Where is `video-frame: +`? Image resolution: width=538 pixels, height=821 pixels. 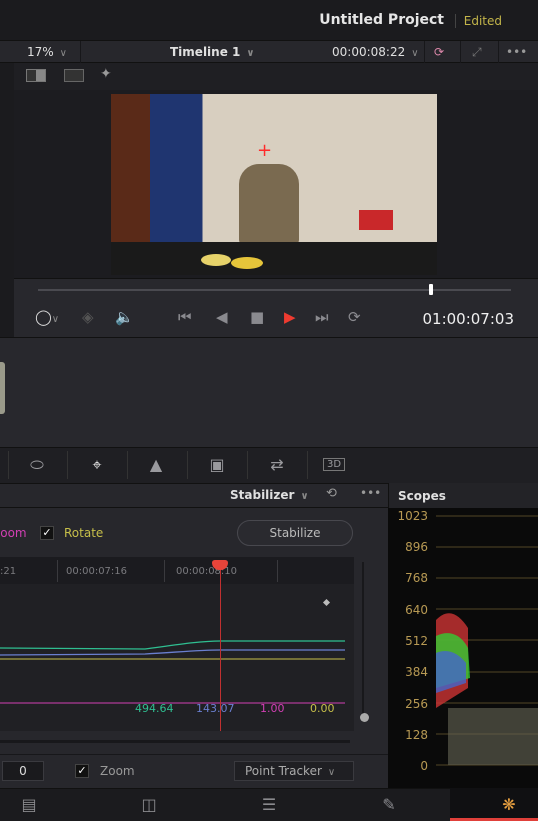
video-frame: + is located at coordinates (274, 184).